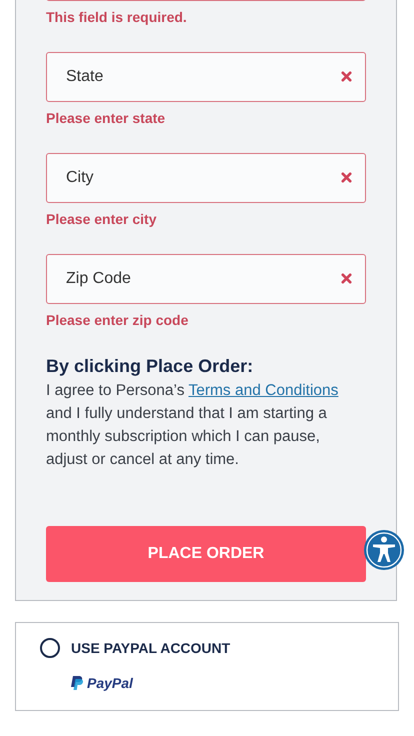 The width and height of the screenshot is (414, 736). Describe the element at coordinates (206, 554) in the screenshot. I see `place-order-button: PLACE ORDER` at that location.